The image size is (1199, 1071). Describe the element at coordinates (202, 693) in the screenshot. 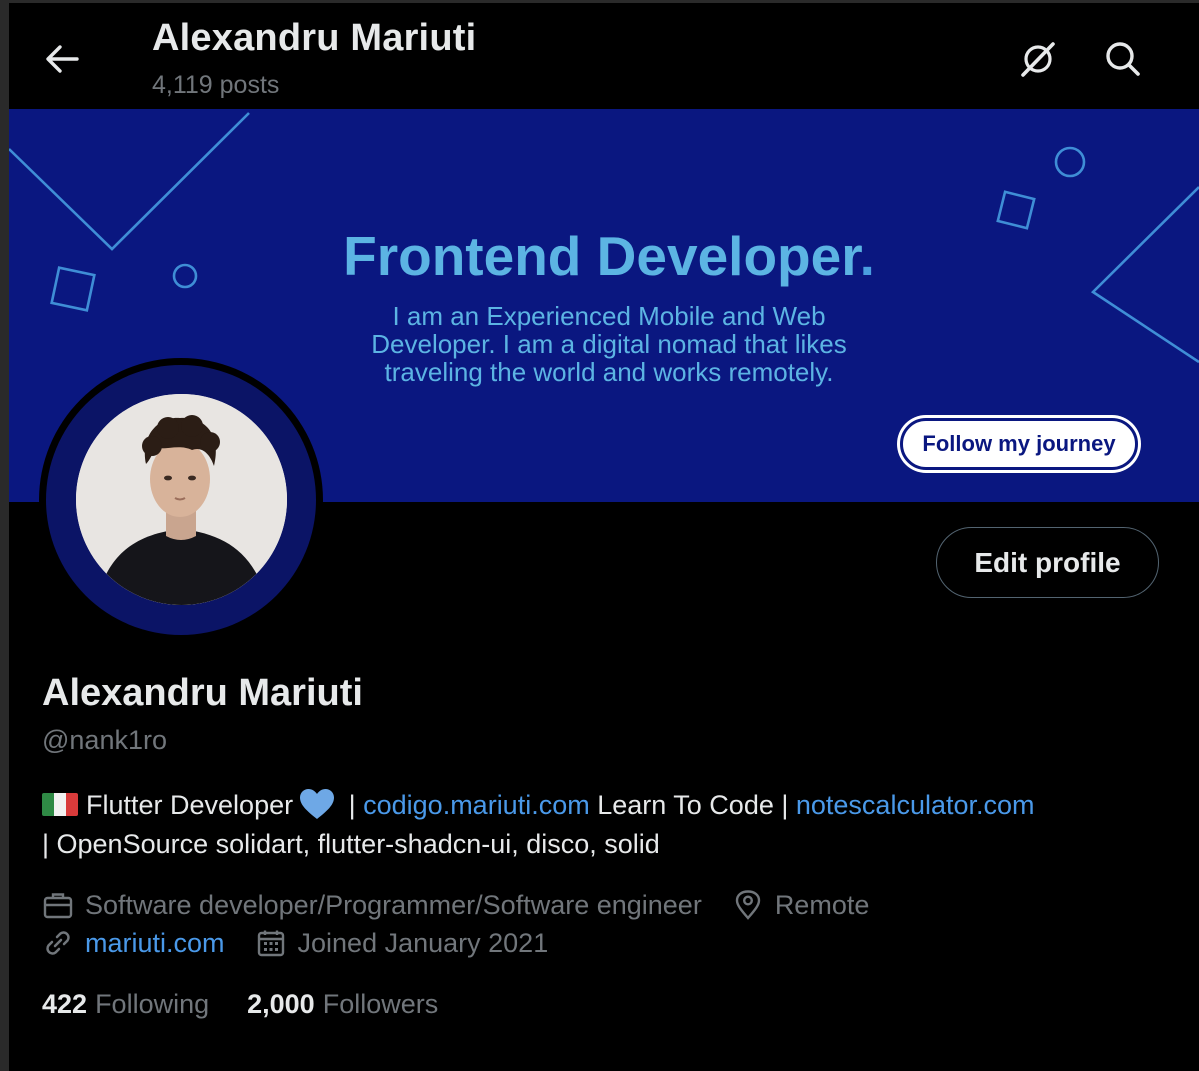

I see `profile-name: Alexandru Mariuti` at that location.